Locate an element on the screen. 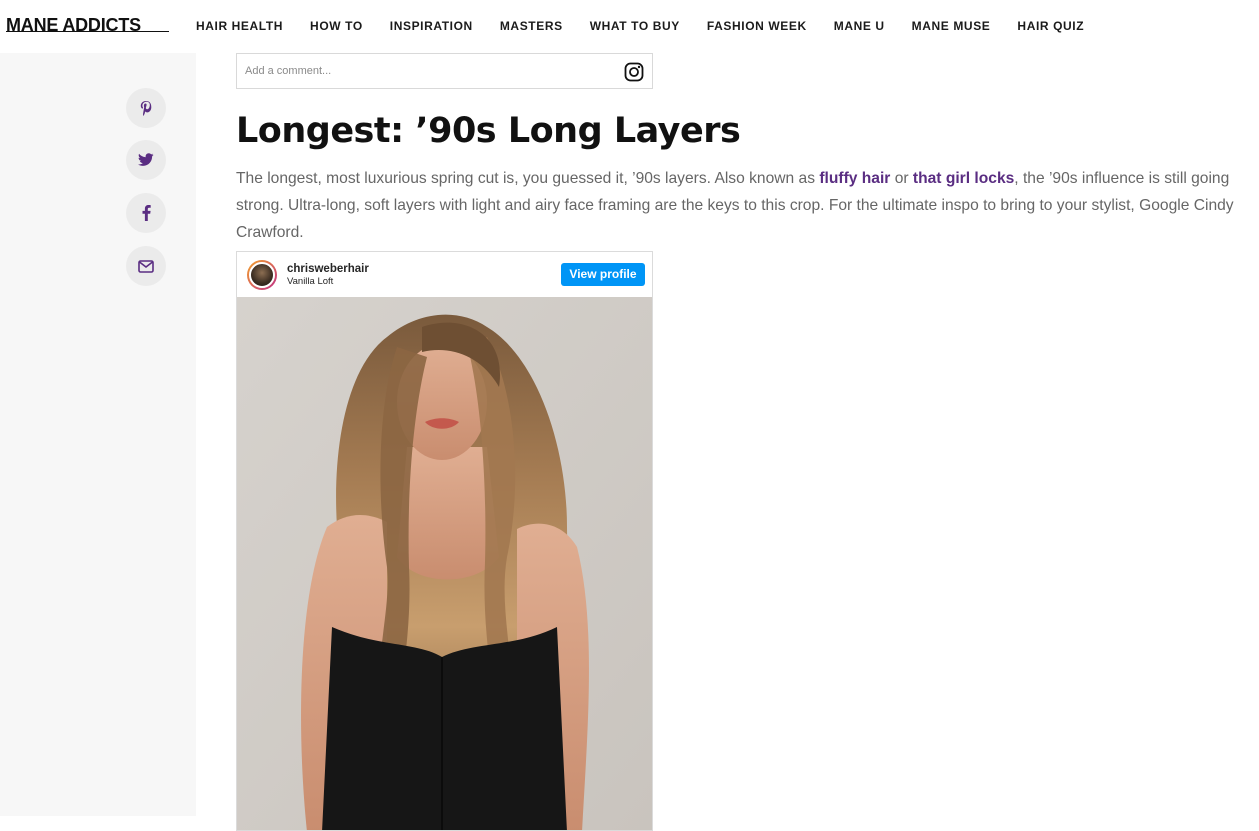 The width and height of the screenshot is (1259, 831). email-share-button is located at coordinates (146, 266).